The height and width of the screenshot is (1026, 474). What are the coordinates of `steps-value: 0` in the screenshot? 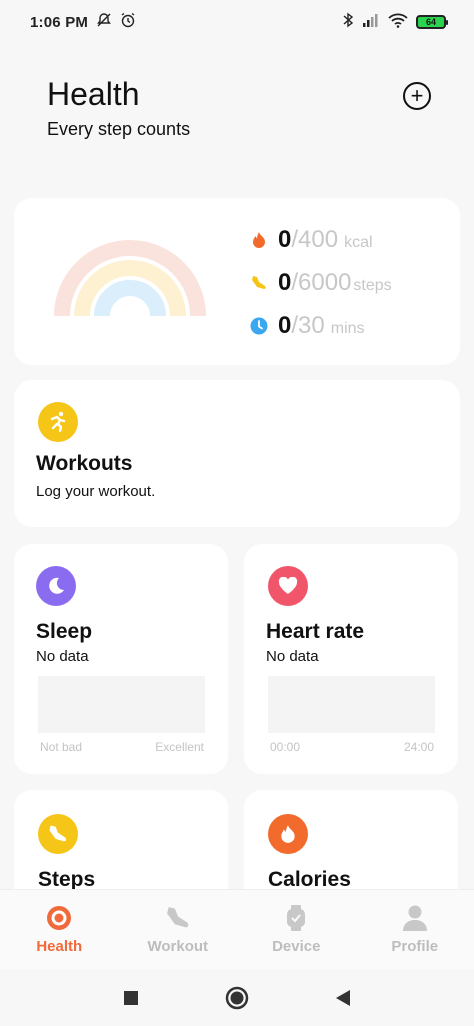 It's located at (285, 282).